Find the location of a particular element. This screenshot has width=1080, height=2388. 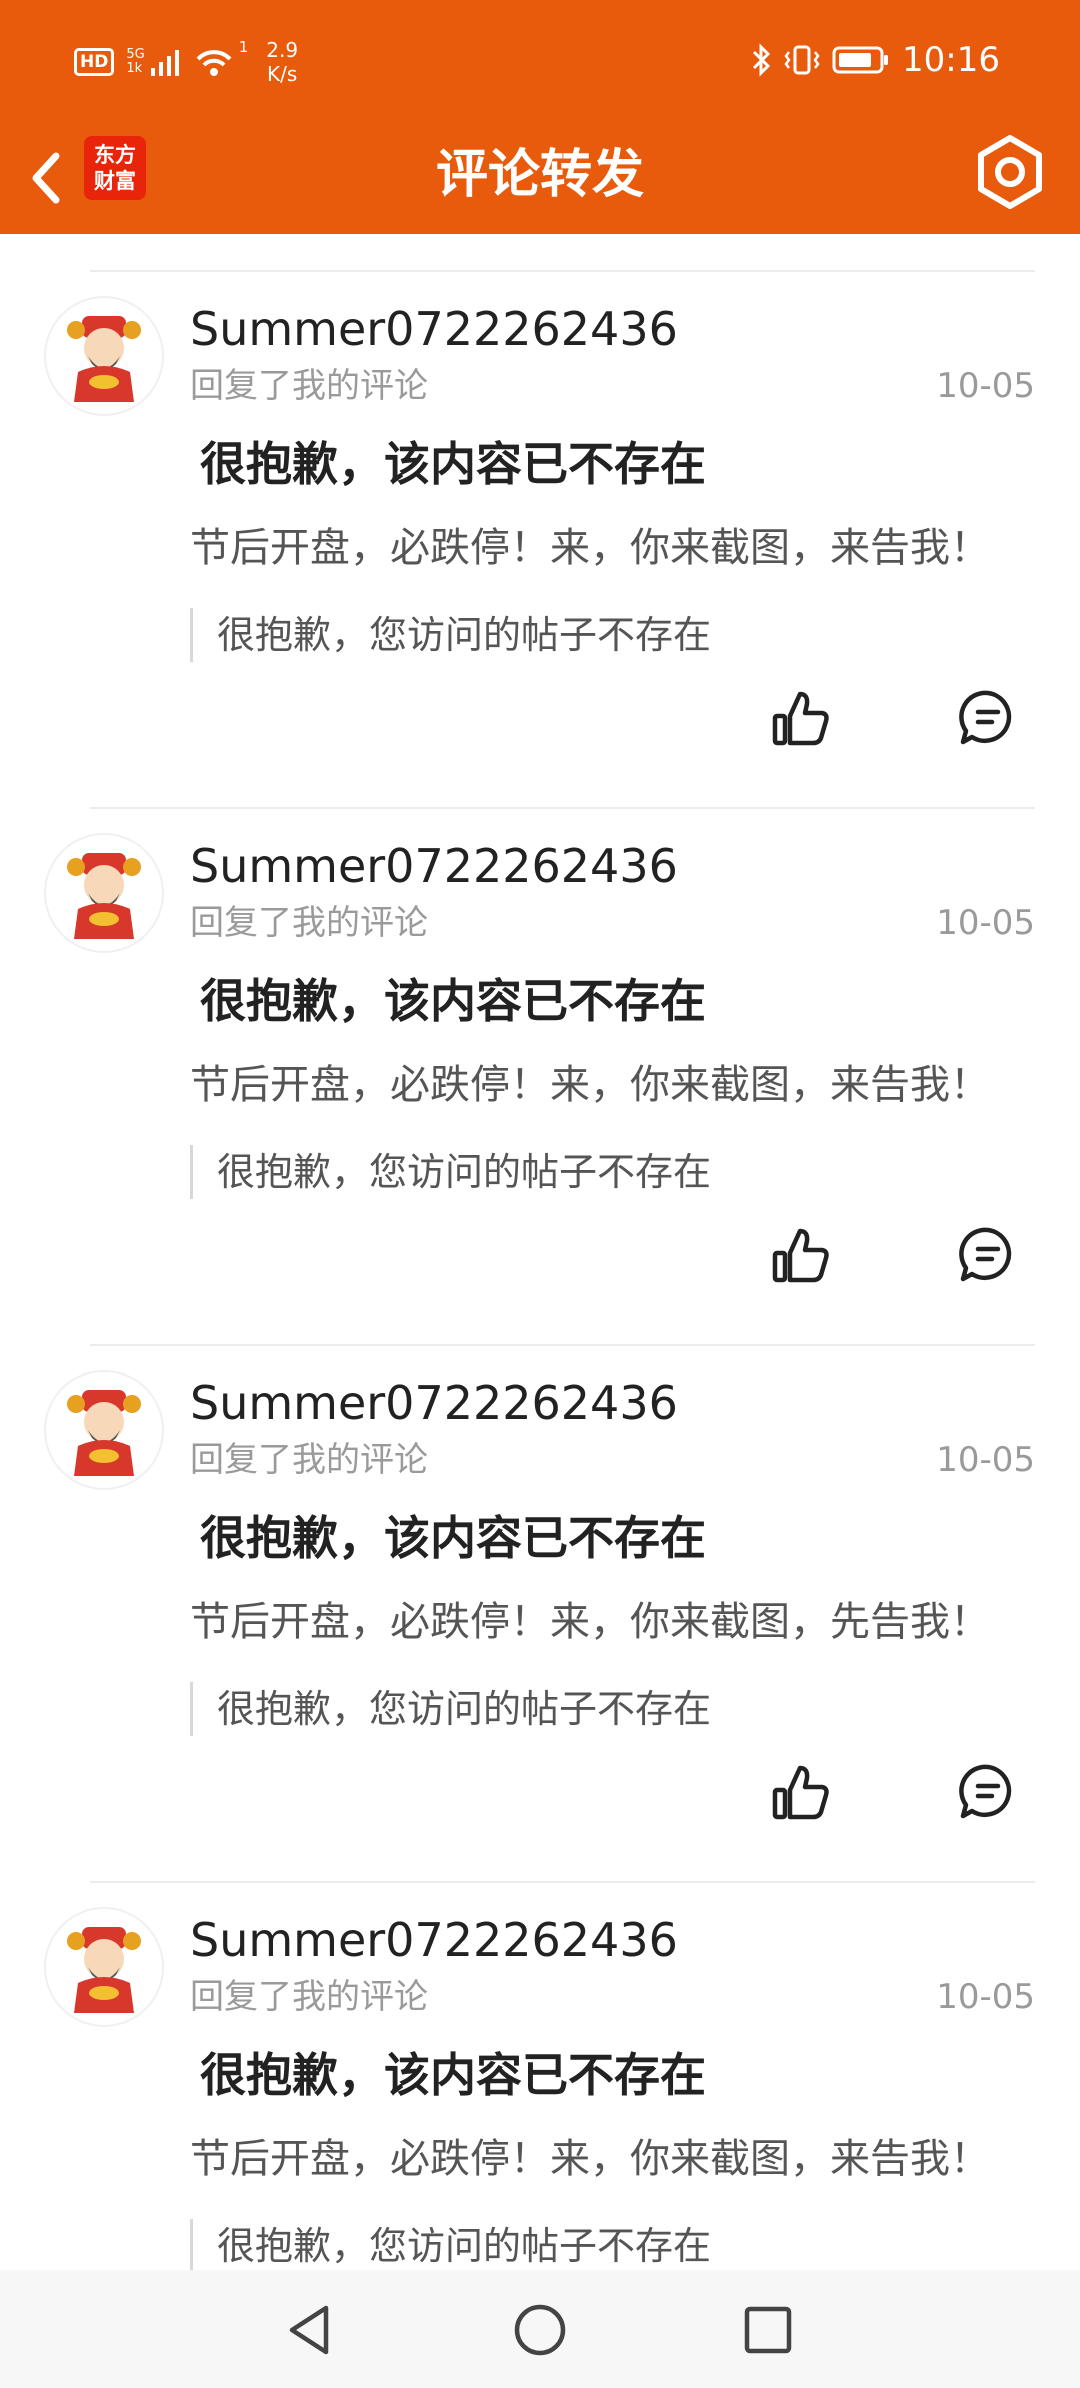

hd-badge: HD is located at coordinates (94, 62).